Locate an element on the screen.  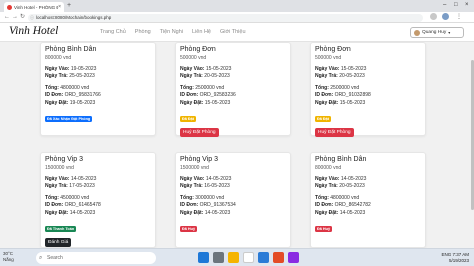
extension-icon is located at coordinates (433, 16).